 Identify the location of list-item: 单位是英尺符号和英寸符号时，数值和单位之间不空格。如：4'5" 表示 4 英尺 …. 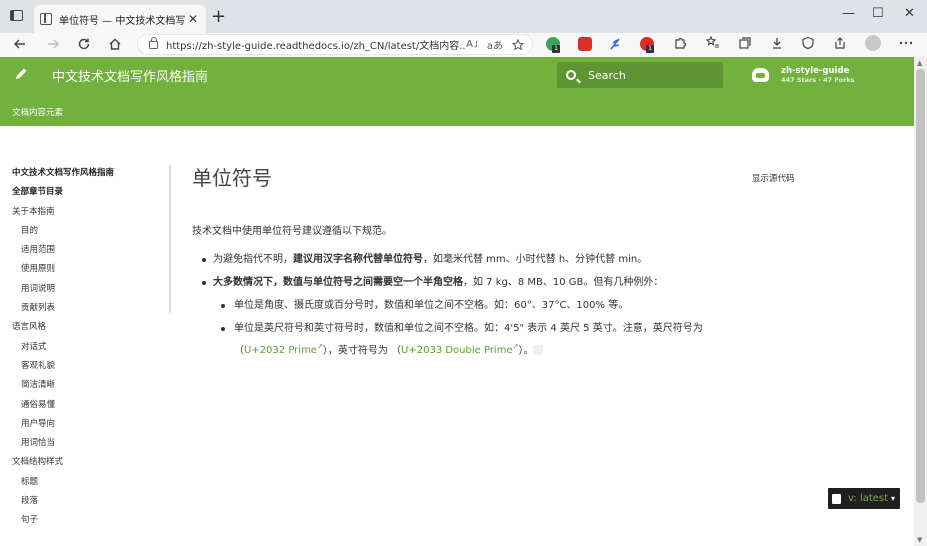
(469, 339).